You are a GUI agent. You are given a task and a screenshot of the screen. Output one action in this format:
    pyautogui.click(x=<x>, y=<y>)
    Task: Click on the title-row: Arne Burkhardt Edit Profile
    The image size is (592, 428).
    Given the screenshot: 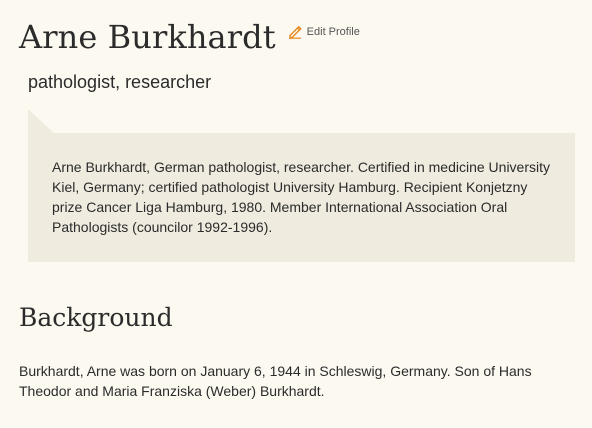 What is the action you would take?
    pyautogui.click(x=189, y=37)
    